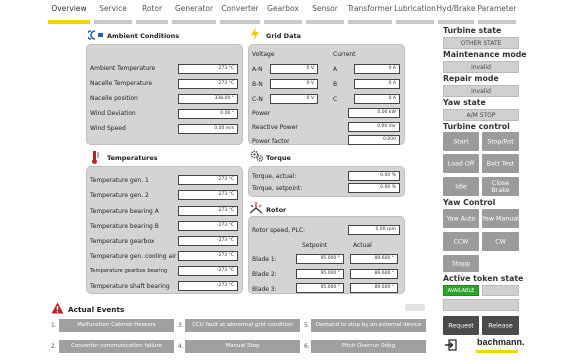 This screenshot has height=360, width=580. What do you see at coordinates (374, 113) in the screenshot?
I see `power-value: 0.00 kW` at bounding box center [374, 113].